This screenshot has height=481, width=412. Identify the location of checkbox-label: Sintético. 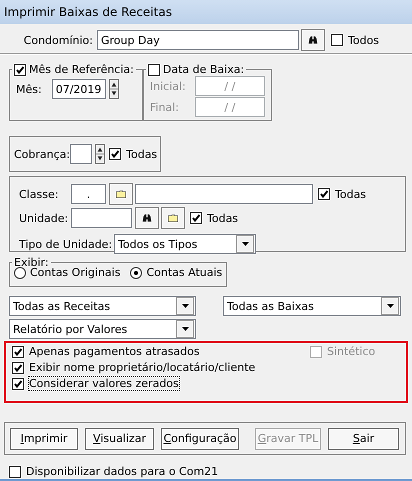
(351, 351).